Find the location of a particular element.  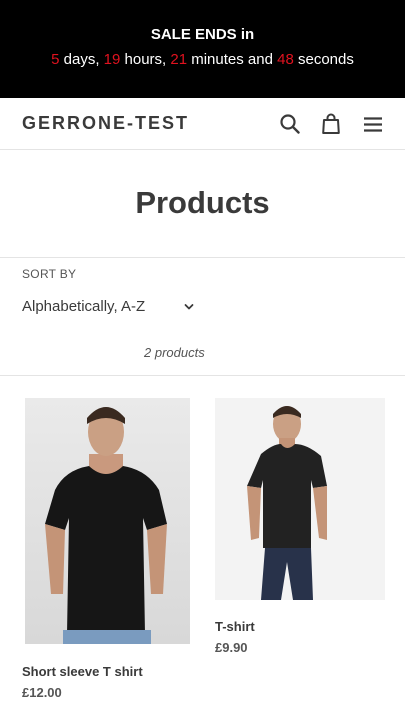

countdown-hours: 19 is located at coordinates (112, 59).